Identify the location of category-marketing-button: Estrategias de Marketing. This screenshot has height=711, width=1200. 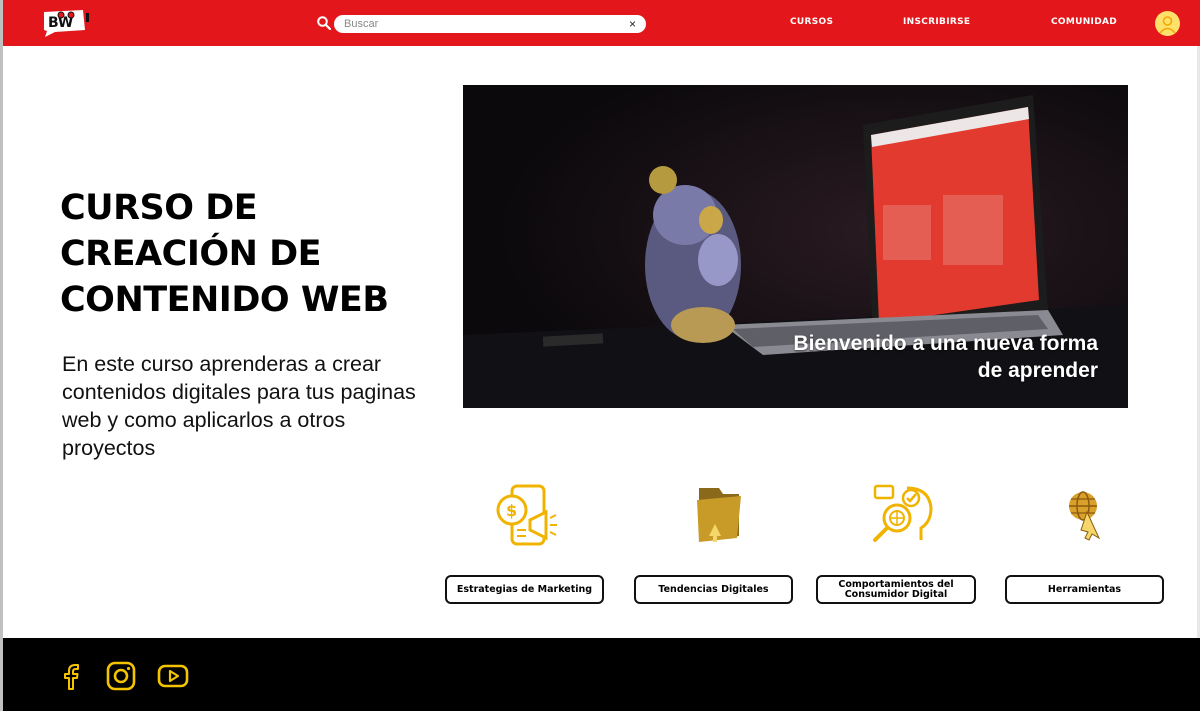
(524, 589).